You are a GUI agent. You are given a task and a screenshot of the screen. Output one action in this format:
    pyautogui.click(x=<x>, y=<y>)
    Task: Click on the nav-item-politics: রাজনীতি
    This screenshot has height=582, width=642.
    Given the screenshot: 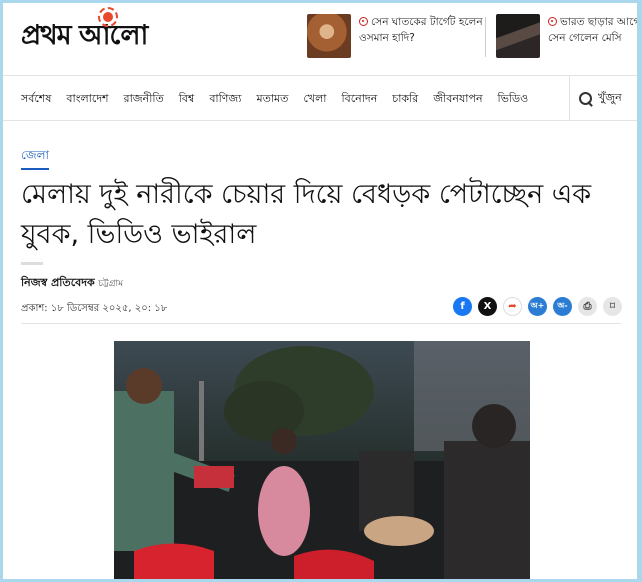 What is the action you would take?
    pyautogui.click(x=144, y=99)
    